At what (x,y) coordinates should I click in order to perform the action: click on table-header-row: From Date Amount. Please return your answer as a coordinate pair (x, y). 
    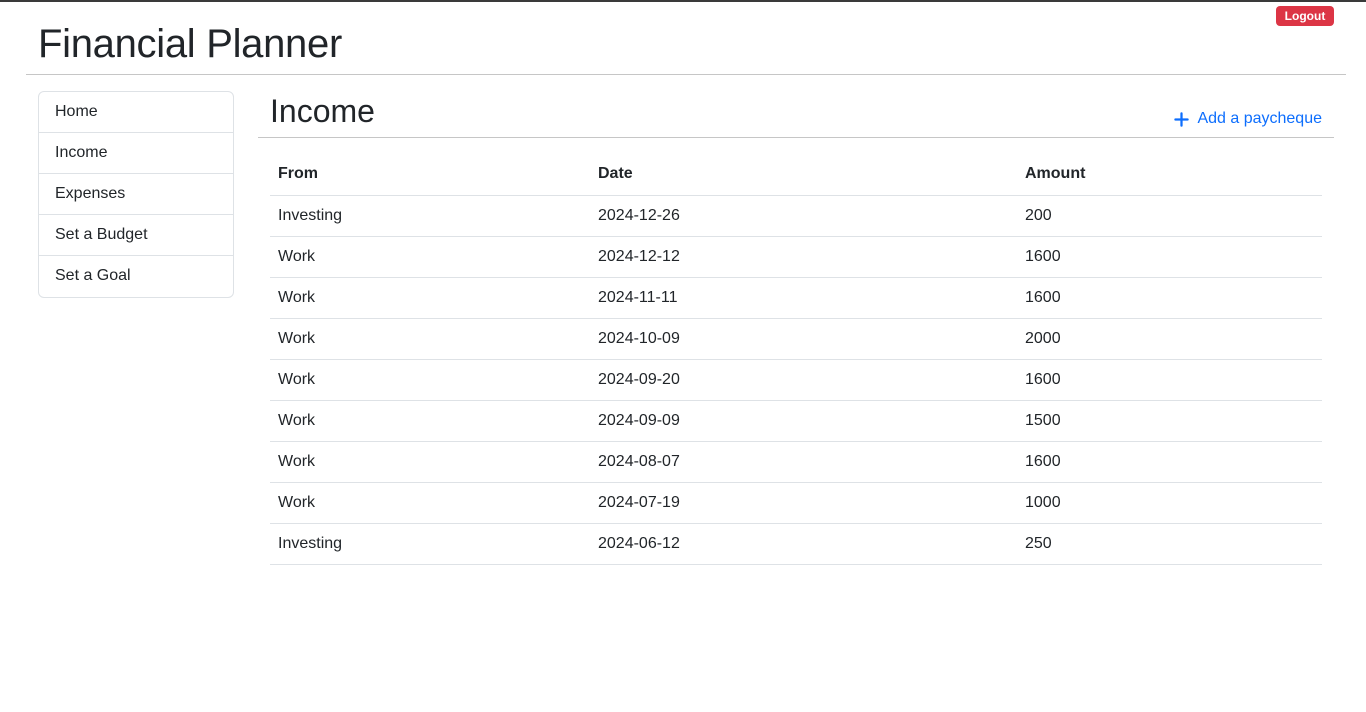
    Looking at the image, I should click on (796, 175).